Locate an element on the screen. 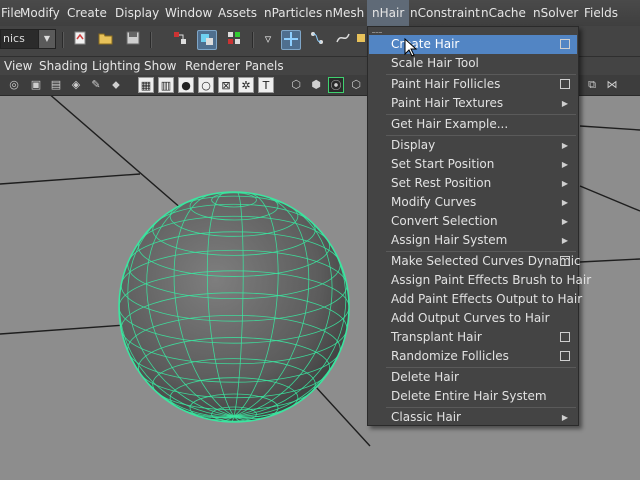  menu-item-classic-hair: Classic Hair ▶ is located at coordinates (473, 417).